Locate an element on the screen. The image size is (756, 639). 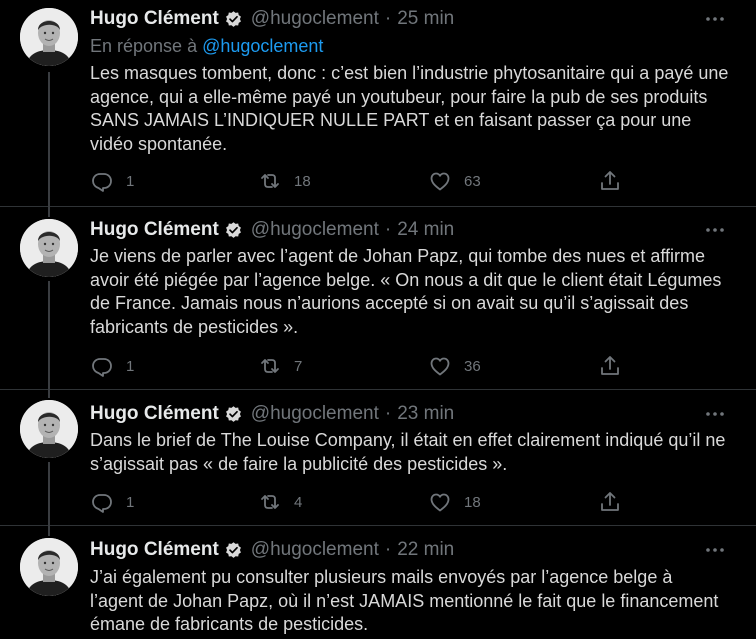
replying-to-label: En réponse à is located at coordinates (144, 46).